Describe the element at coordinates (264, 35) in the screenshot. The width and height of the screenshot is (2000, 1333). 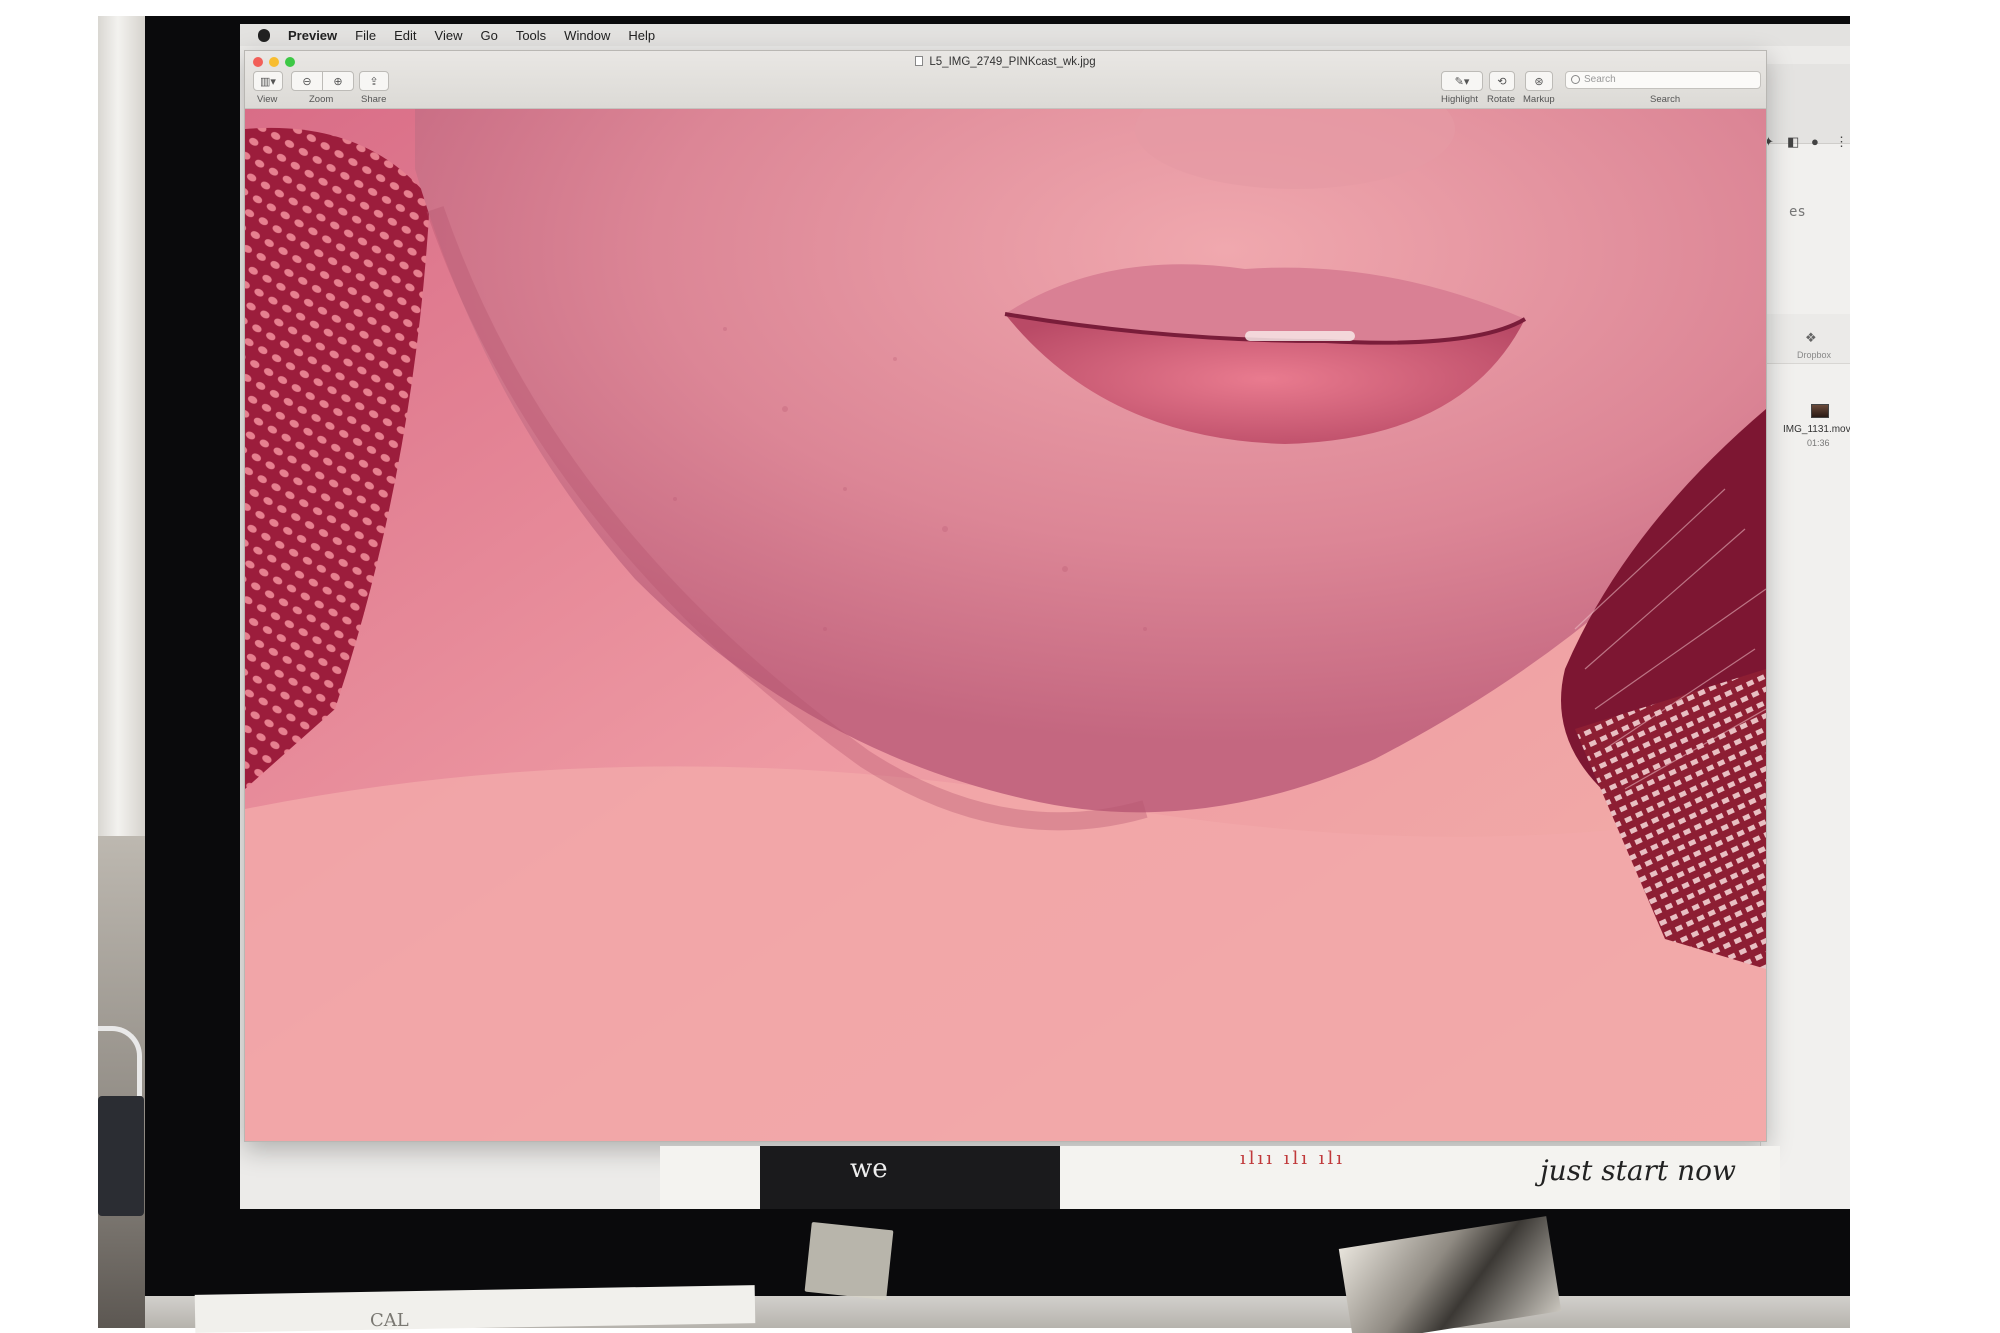
I see `apple-icon` at that location.